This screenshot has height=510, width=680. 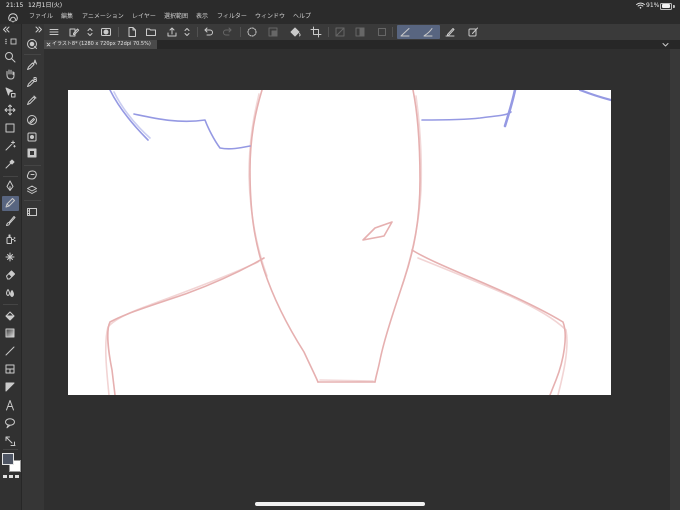 I want to click on menu-view: 表示, so click(x=202, y=17).